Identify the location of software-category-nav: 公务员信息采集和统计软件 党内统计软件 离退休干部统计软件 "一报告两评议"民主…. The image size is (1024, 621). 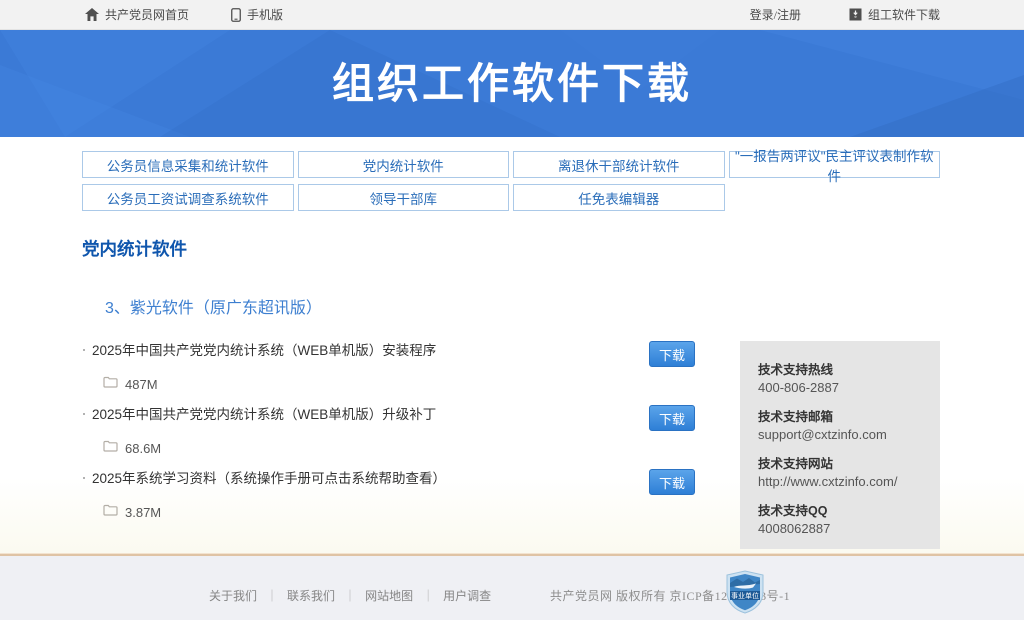
(511, 174).